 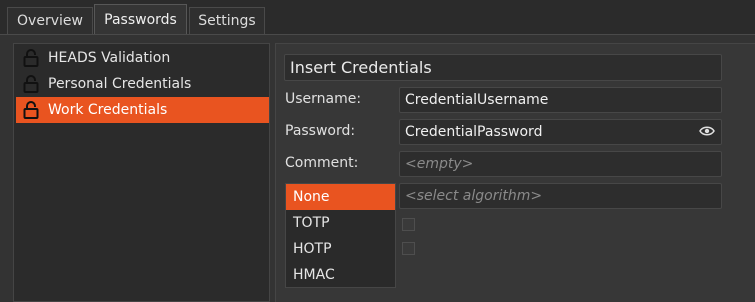 I want to click on tab-overview: Overview, so click(x=50, y=20).